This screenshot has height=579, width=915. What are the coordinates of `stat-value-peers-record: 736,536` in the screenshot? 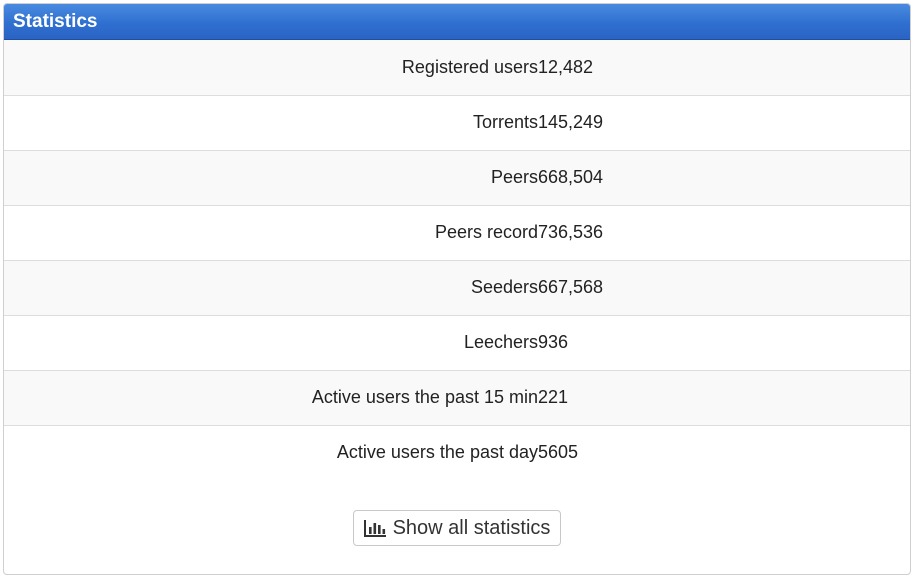 It's located at (724, 232).